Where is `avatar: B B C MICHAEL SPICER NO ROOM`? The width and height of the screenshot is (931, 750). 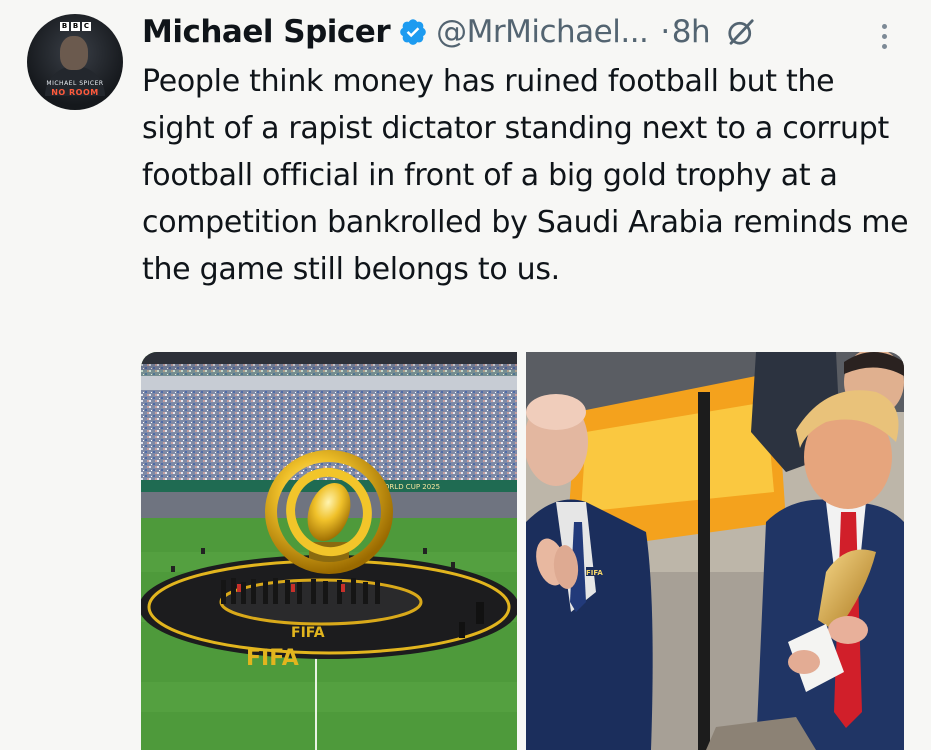 avatar: B B C MICHAEL SPICER NO ROOM is located at coordinates (75, 62).